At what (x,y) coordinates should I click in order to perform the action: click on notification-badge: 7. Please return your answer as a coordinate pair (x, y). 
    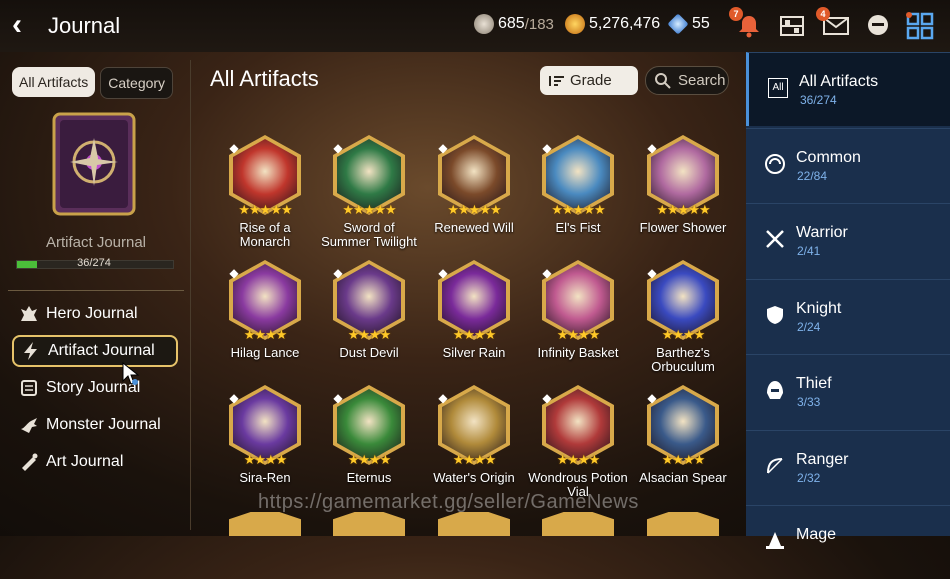
    Looking at the image, I should click on (736, 14).